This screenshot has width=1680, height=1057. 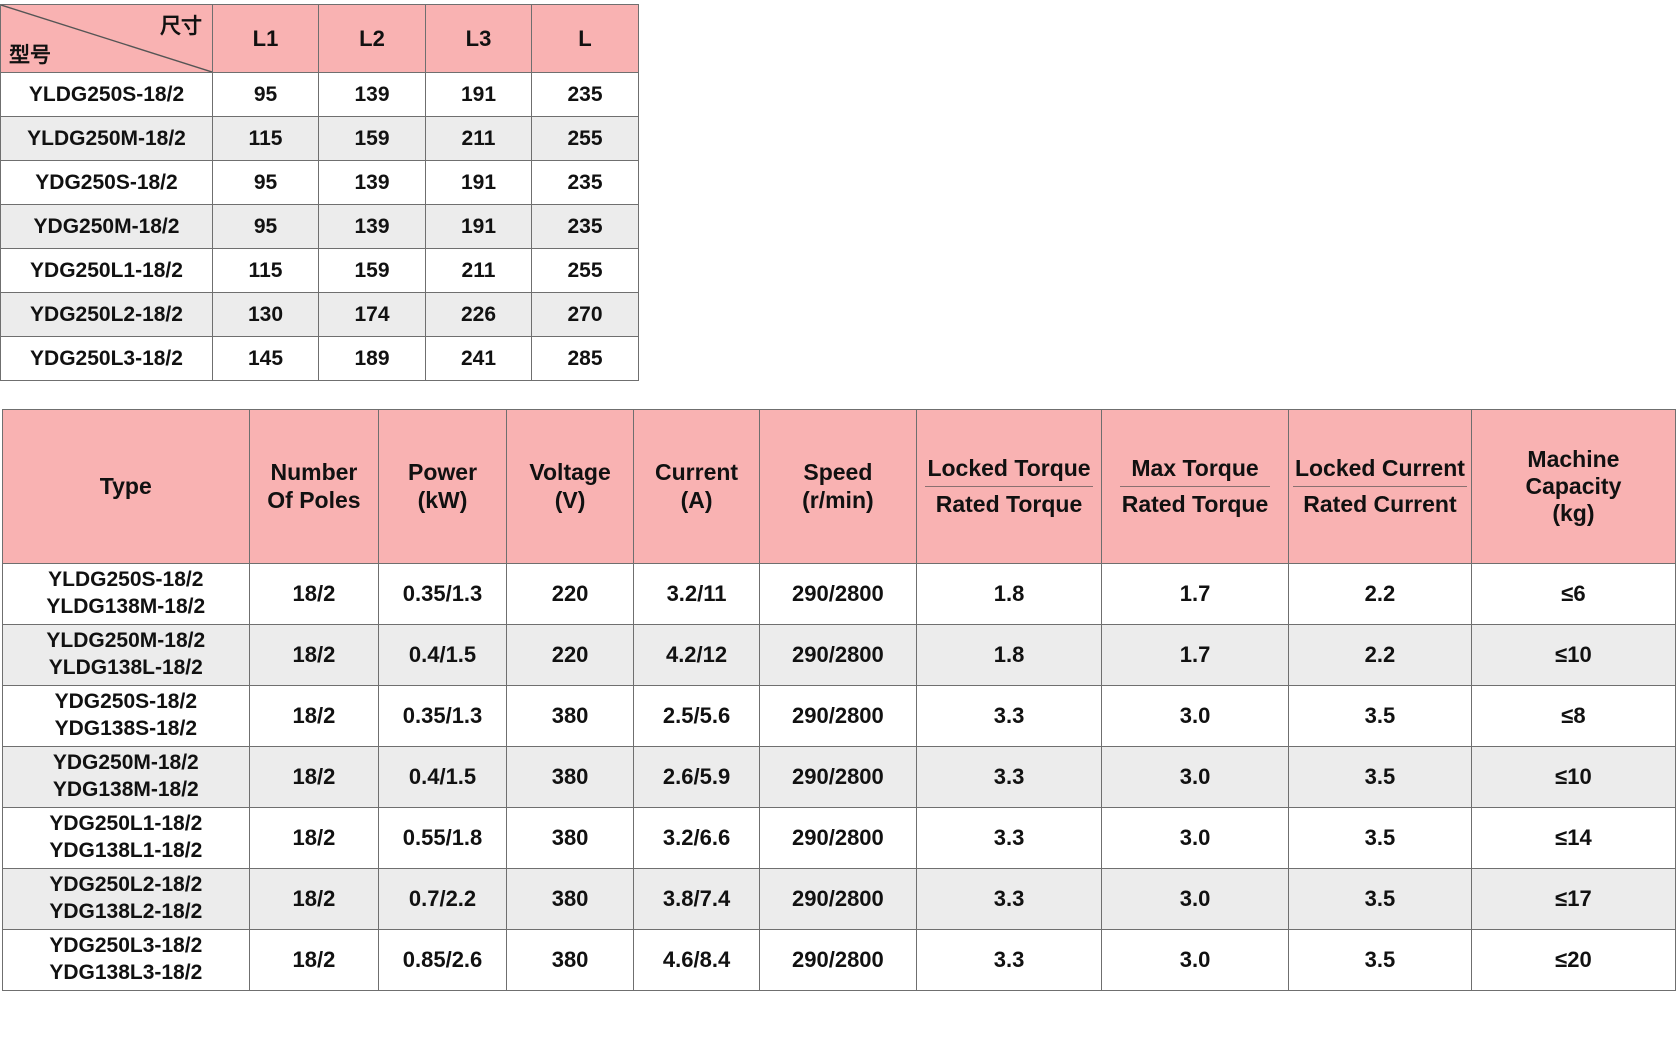 I want to click on cell-power: 0.55/1.8, so click(x=442, y=838).